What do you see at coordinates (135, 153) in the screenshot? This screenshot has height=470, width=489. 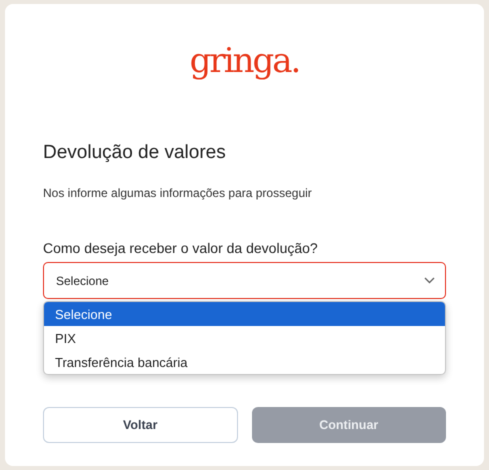 I see `page-title: Devolução de valores` at bounding box center [135, 153].